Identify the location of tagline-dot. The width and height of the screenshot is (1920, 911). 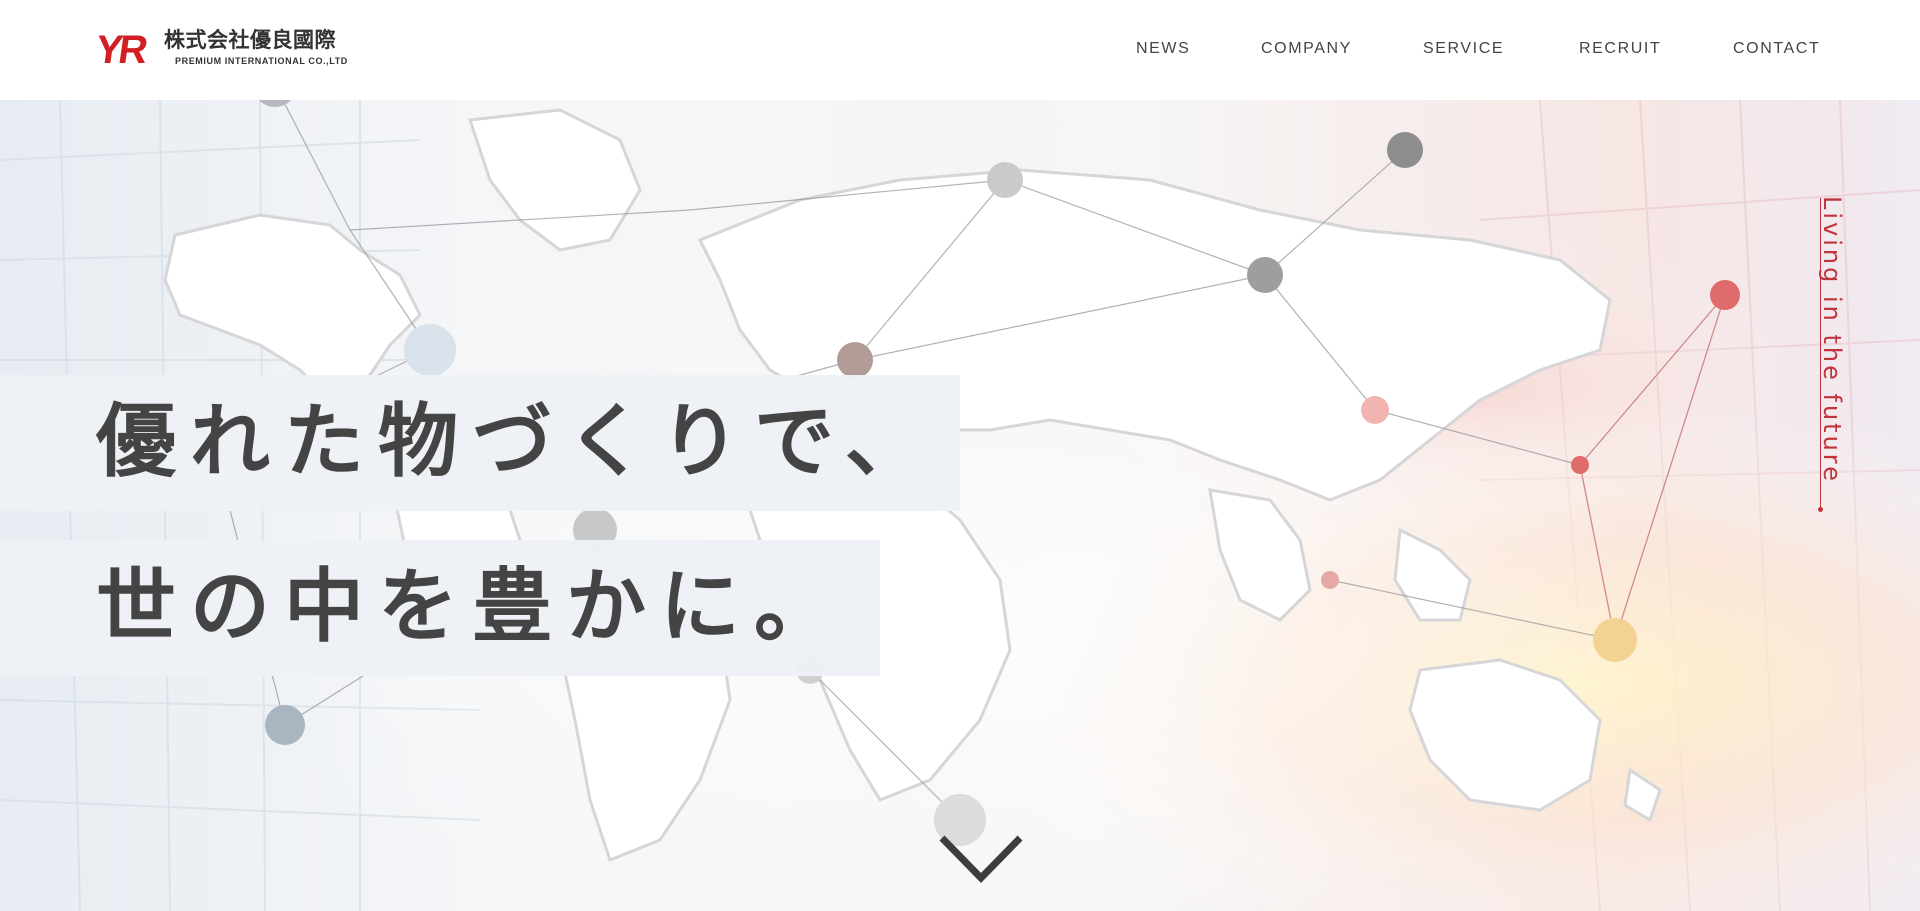
(1820, 509).